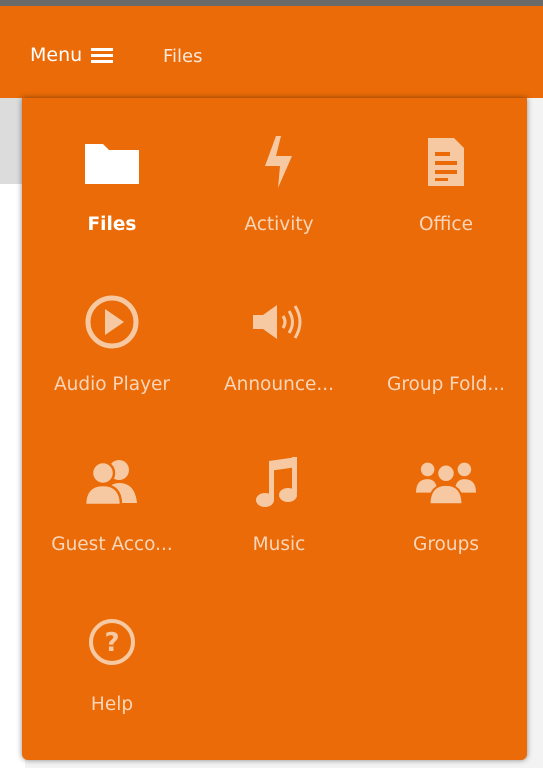 This screenshot has height=768, width=543. Describe the element at coordinates (271, 49) in the screenshot. I see `top-bar: Menu Files` at that location.